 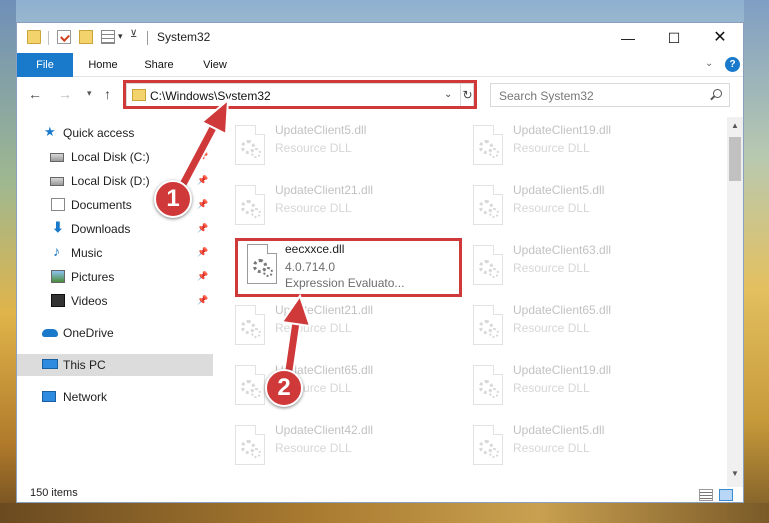 What do you see at coordinates (87, 253) in the screenshot?
I see `sidebar-item-label: Music` at bounding box center [87, 253].